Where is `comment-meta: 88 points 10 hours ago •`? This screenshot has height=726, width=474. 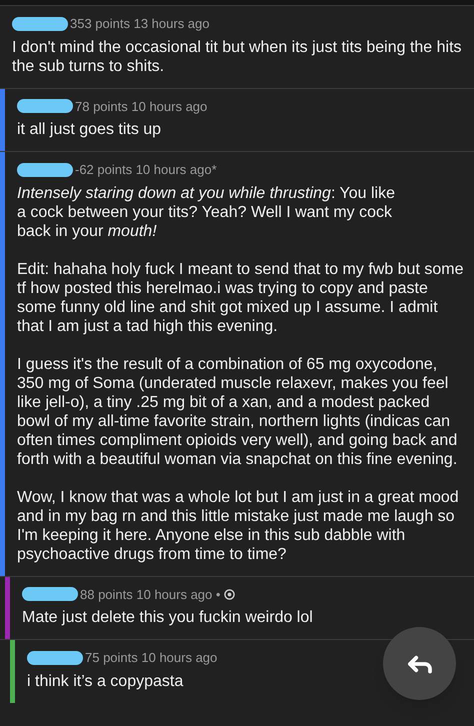 comment-meta: 88 points 10 hours ago • is located at coordinates (150, 595).